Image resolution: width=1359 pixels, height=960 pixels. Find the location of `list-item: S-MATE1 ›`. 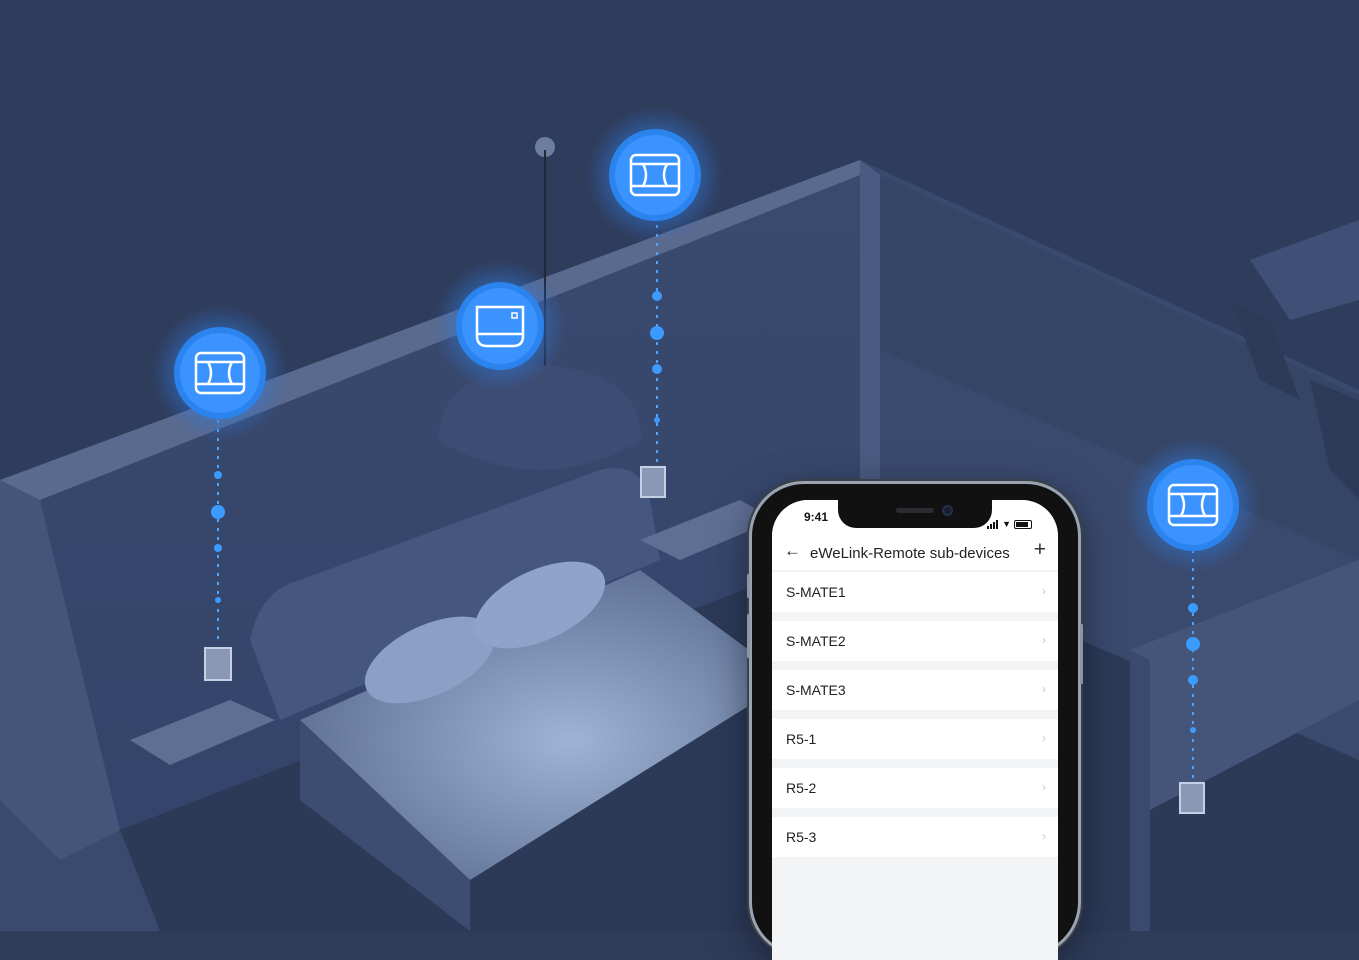

list-item: S-MATE1 › is located at coordinates (915, 592).